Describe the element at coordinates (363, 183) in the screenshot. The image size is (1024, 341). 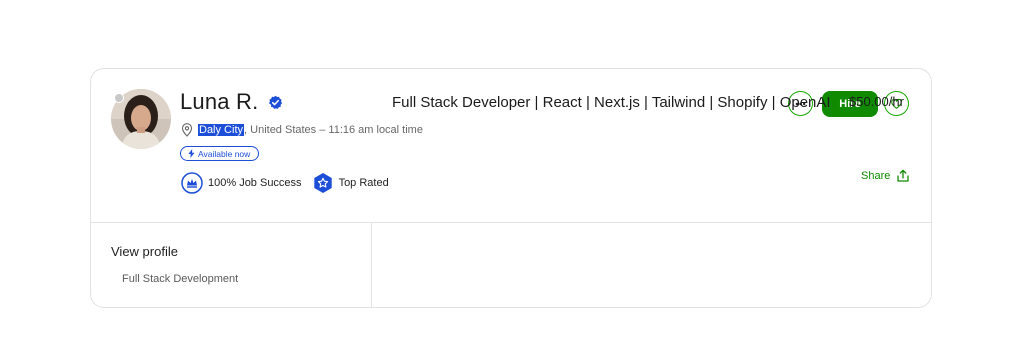
I see `top-rated-label: Top Rated` at that location.